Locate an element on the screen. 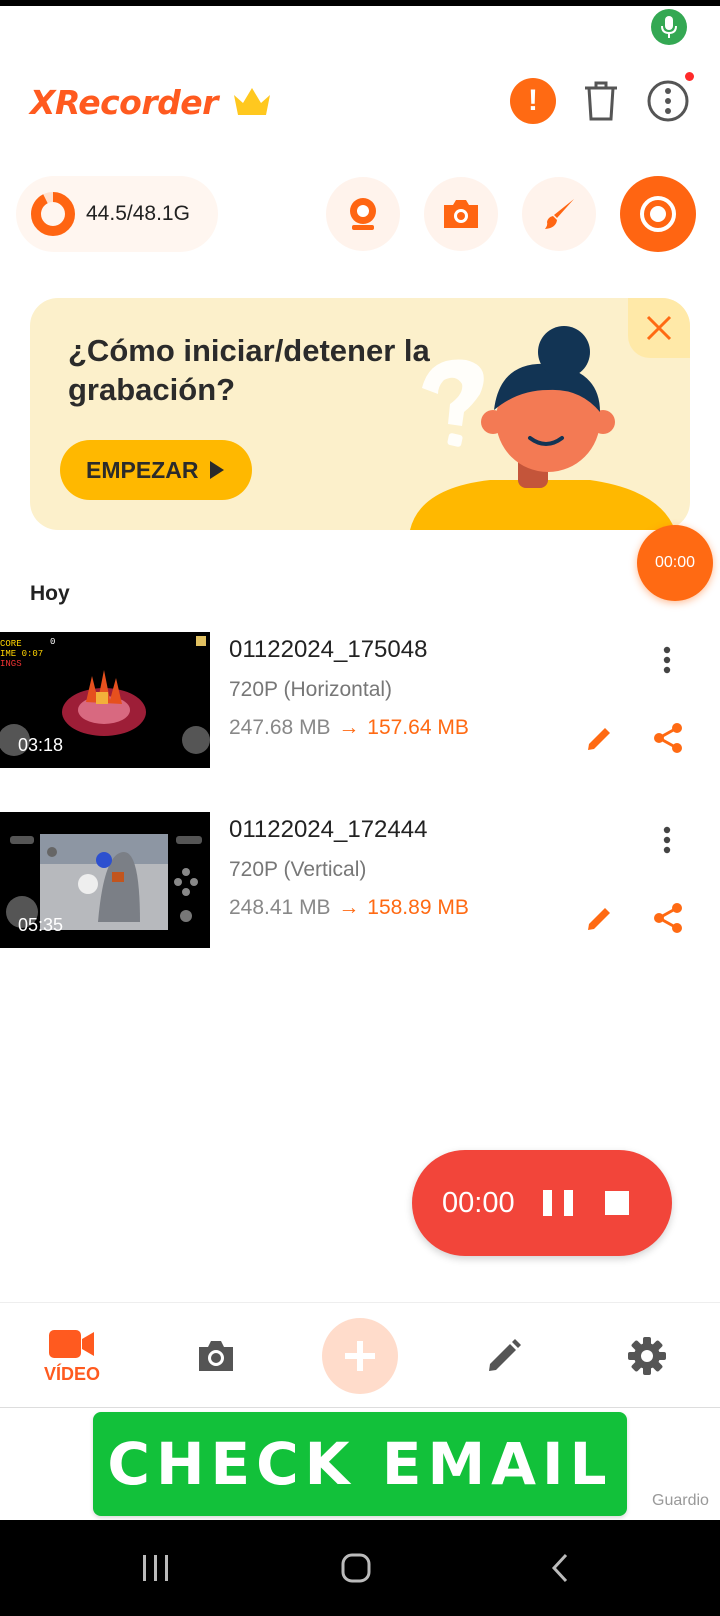 The image size is (720, 1616). premium-crown-icon is located at coordinates (252, 102).